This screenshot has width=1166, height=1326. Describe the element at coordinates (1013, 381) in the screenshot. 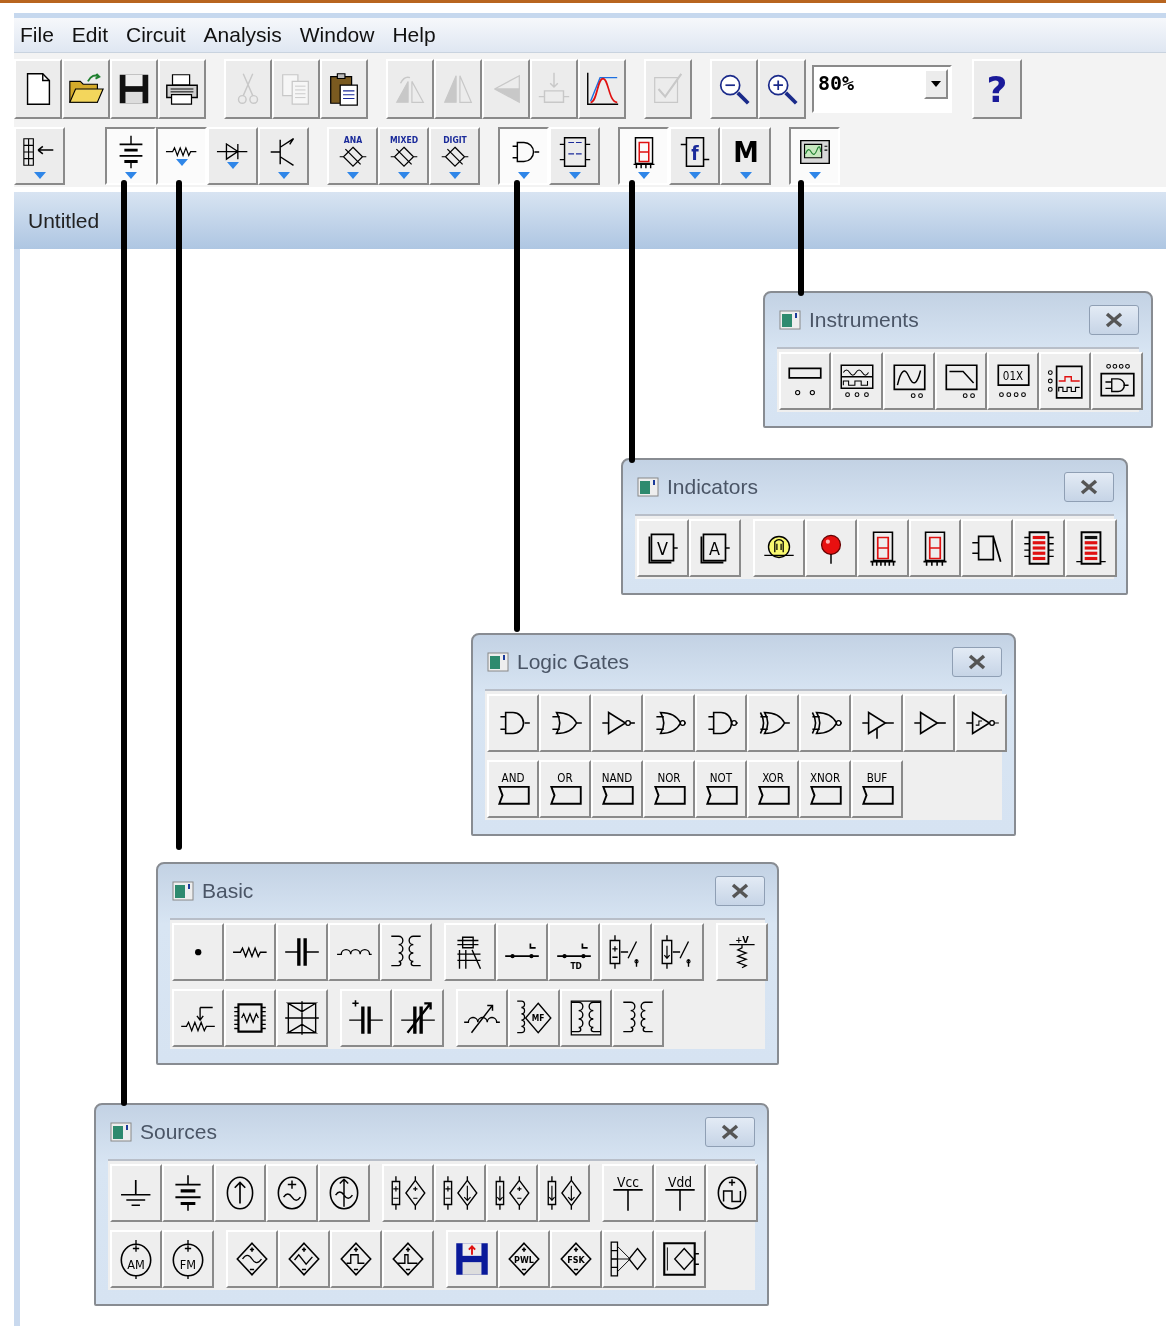

I see `component-button: 01X` at that location.